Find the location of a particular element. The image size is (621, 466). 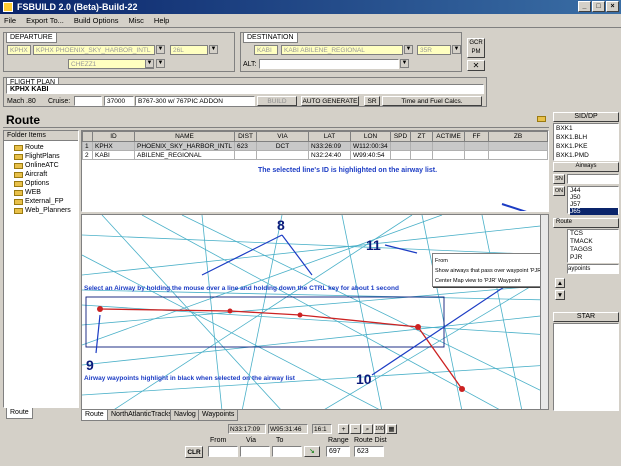

via-field is located at coordinates (255, 451).